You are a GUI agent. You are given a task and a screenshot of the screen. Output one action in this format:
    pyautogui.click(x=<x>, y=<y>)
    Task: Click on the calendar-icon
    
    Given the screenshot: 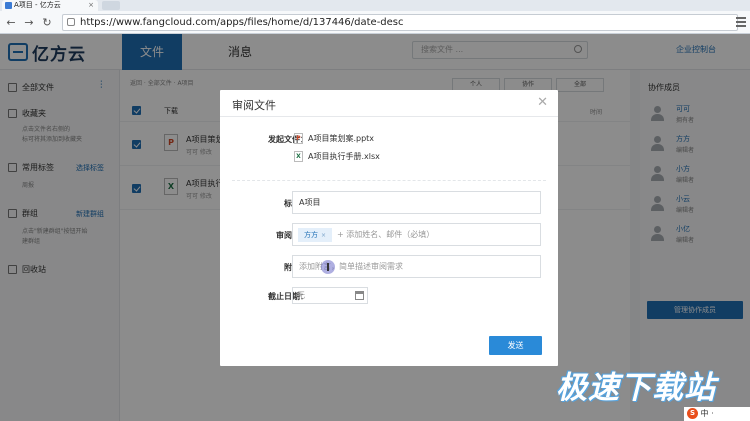 What is the action you would take?
    pyautogui.click(x=359, y=295)
    